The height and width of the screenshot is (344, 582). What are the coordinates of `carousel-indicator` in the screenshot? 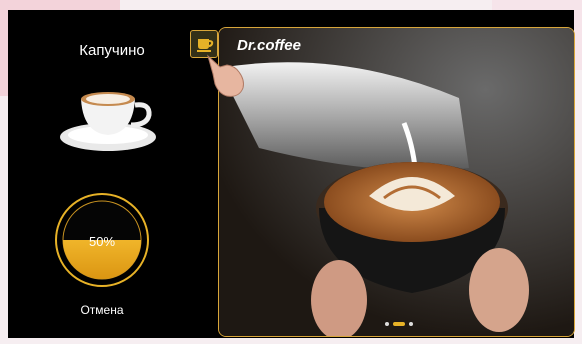 It's located at (399, 324).